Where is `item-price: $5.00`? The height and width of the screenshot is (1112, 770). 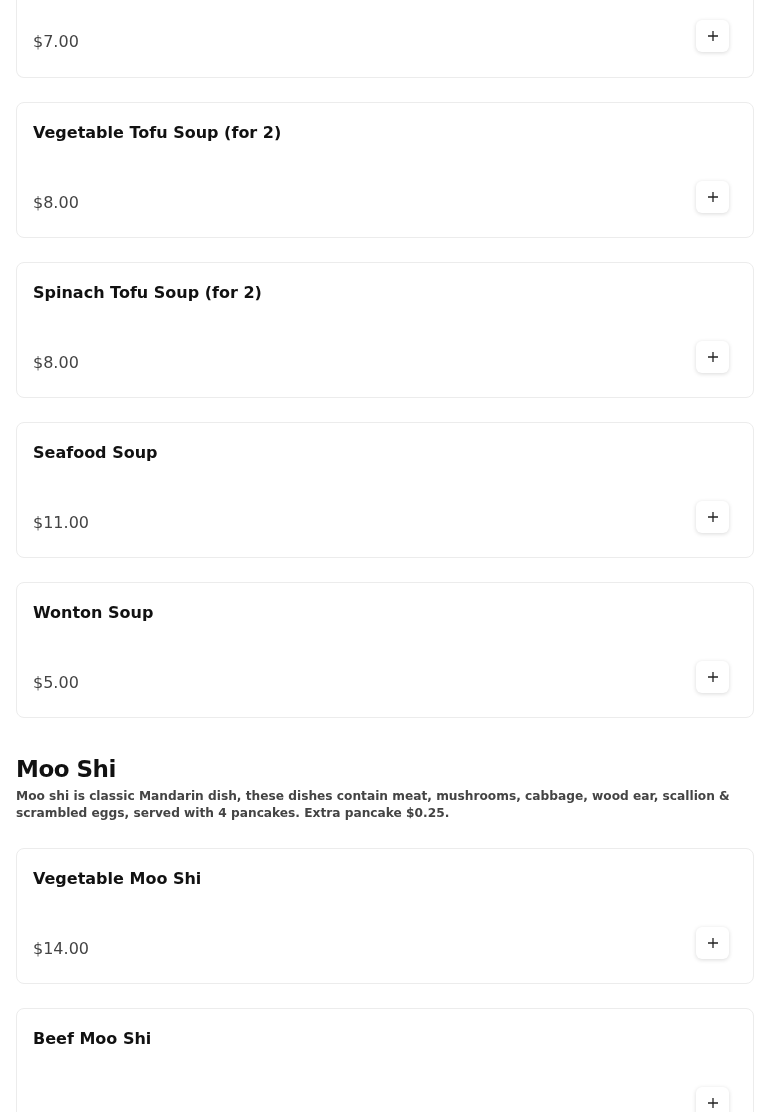
item-price: $5.00 is located at coordinates (56, 682).